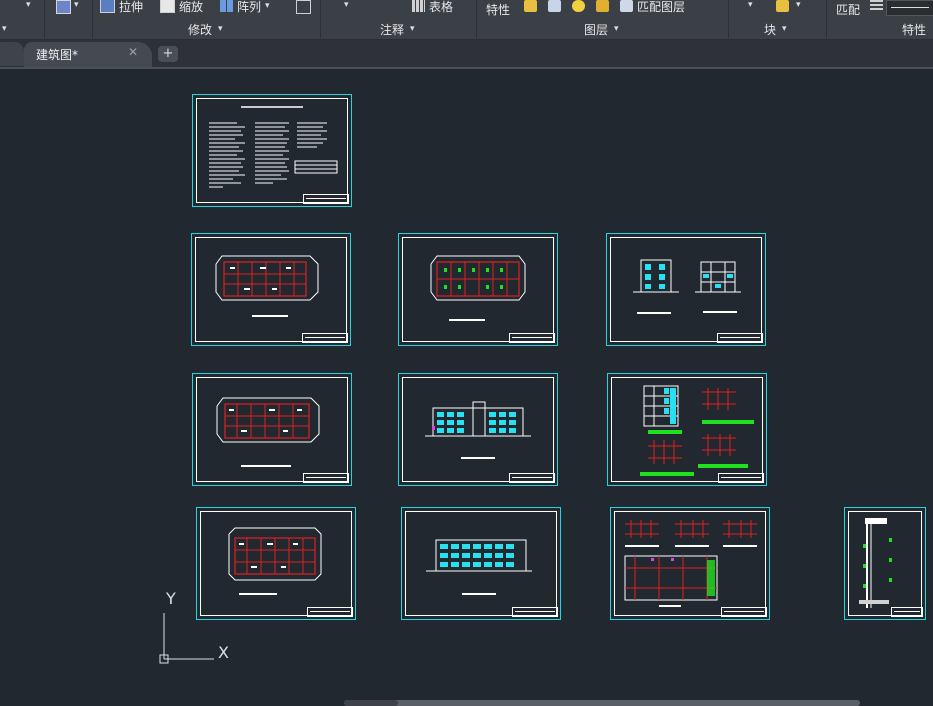 The width and height of the screenshot is (933, 706). Describe the element at coordinates (4, 29) in the screenshot. I see `panel-caret-icon: ▾` at that location.